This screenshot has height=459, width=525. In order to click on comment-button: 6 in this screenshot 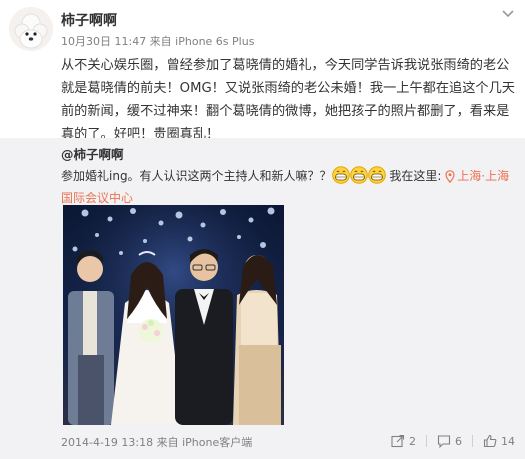, I will do `click(449, 441)`.